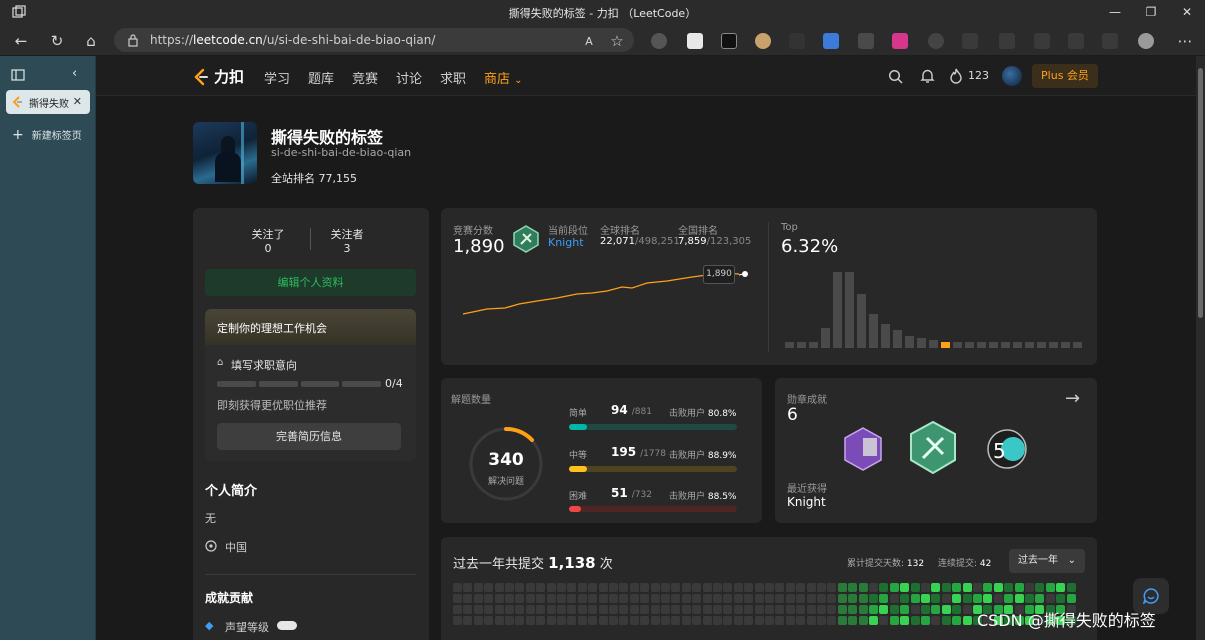 This screenshot has width=1205, height=640. Describe the element at coordinates (1200, 193) in the screenshot. I see `scrollbar-thumb` at that location.